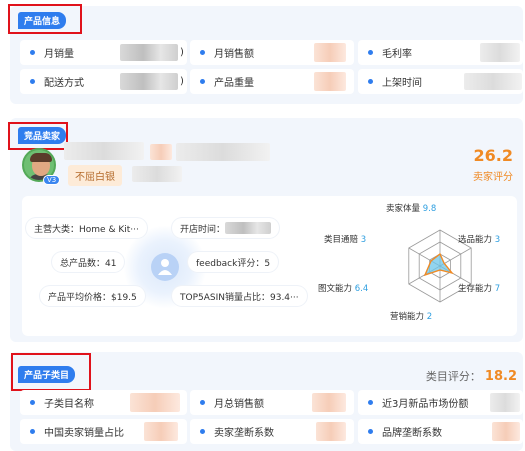 This screenshot has height=451, width=525. What do you see at coordinates (345, 240) in the screenshot?
I see `radar-label-category: 类目通赔 3` at bounding box center [345, 240].